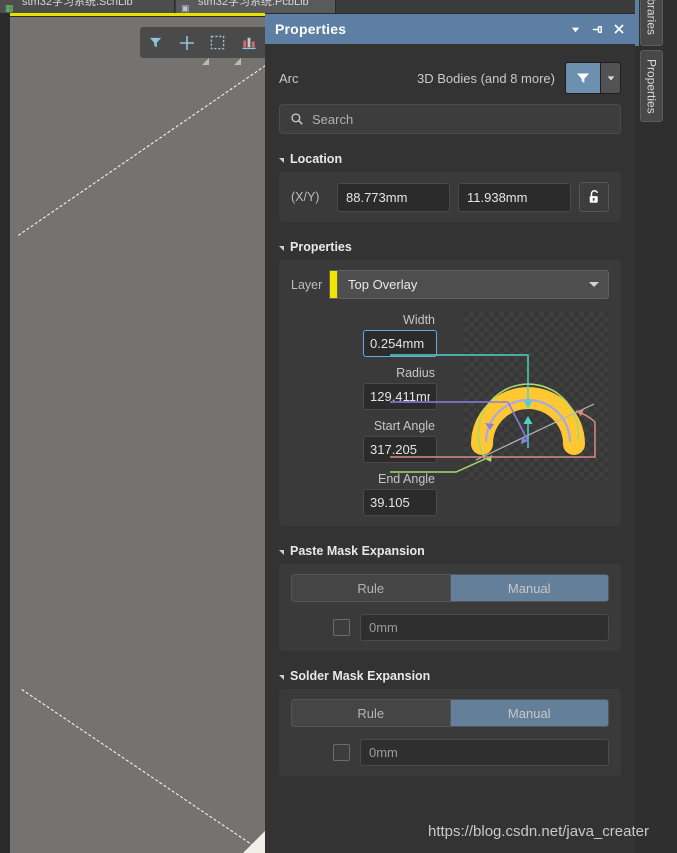 This screenshot has height=853, width=677. What do you see at coordinates (141, 147) in the screenshot?
I see `guide-line-upper` at bounding box center [141, 147].